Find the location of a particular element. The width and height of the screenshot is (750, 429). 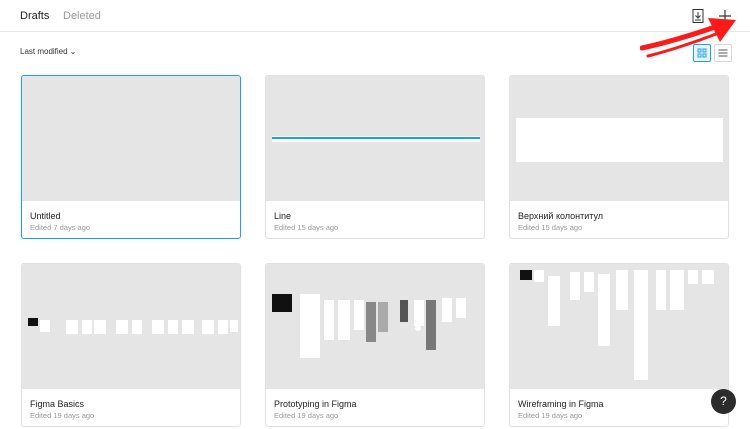

file-edited: Edited 7 days ago is located at coordinates (60, 227).